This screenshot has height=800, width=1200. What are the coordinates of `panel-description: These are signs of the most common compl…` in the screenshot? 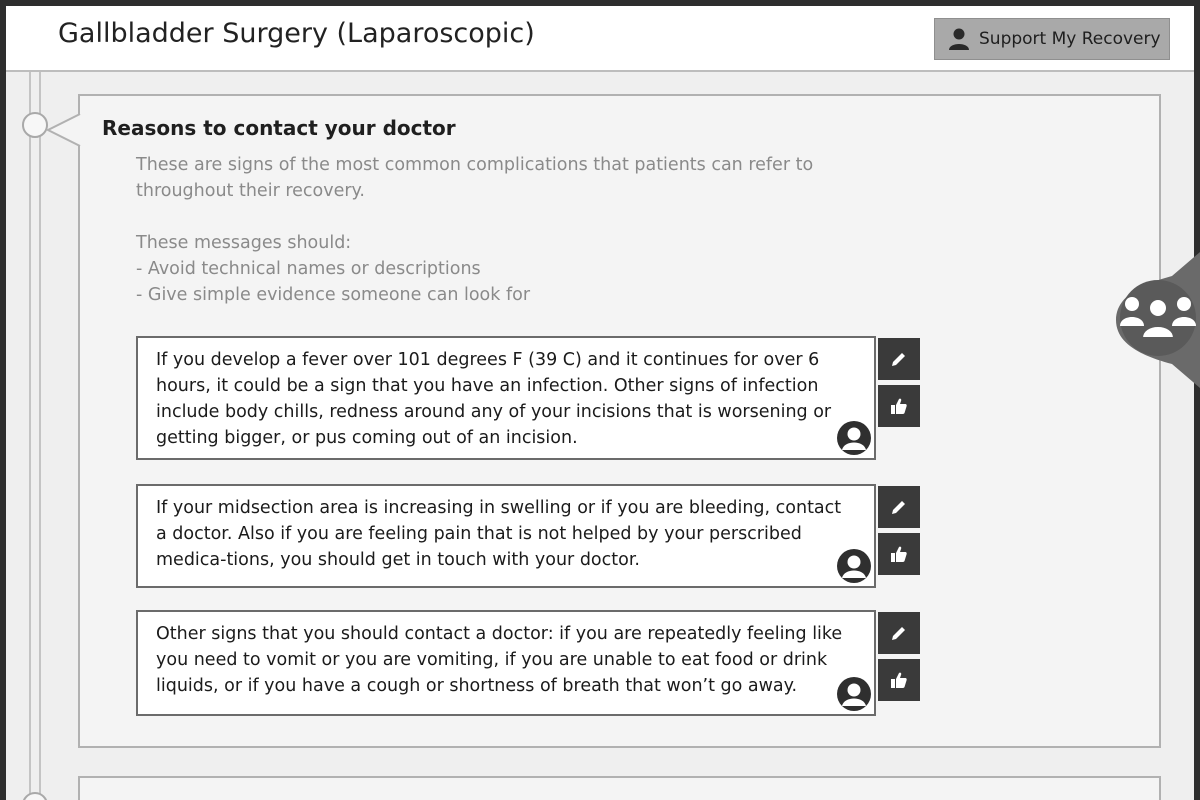 It's located at (475, 230).